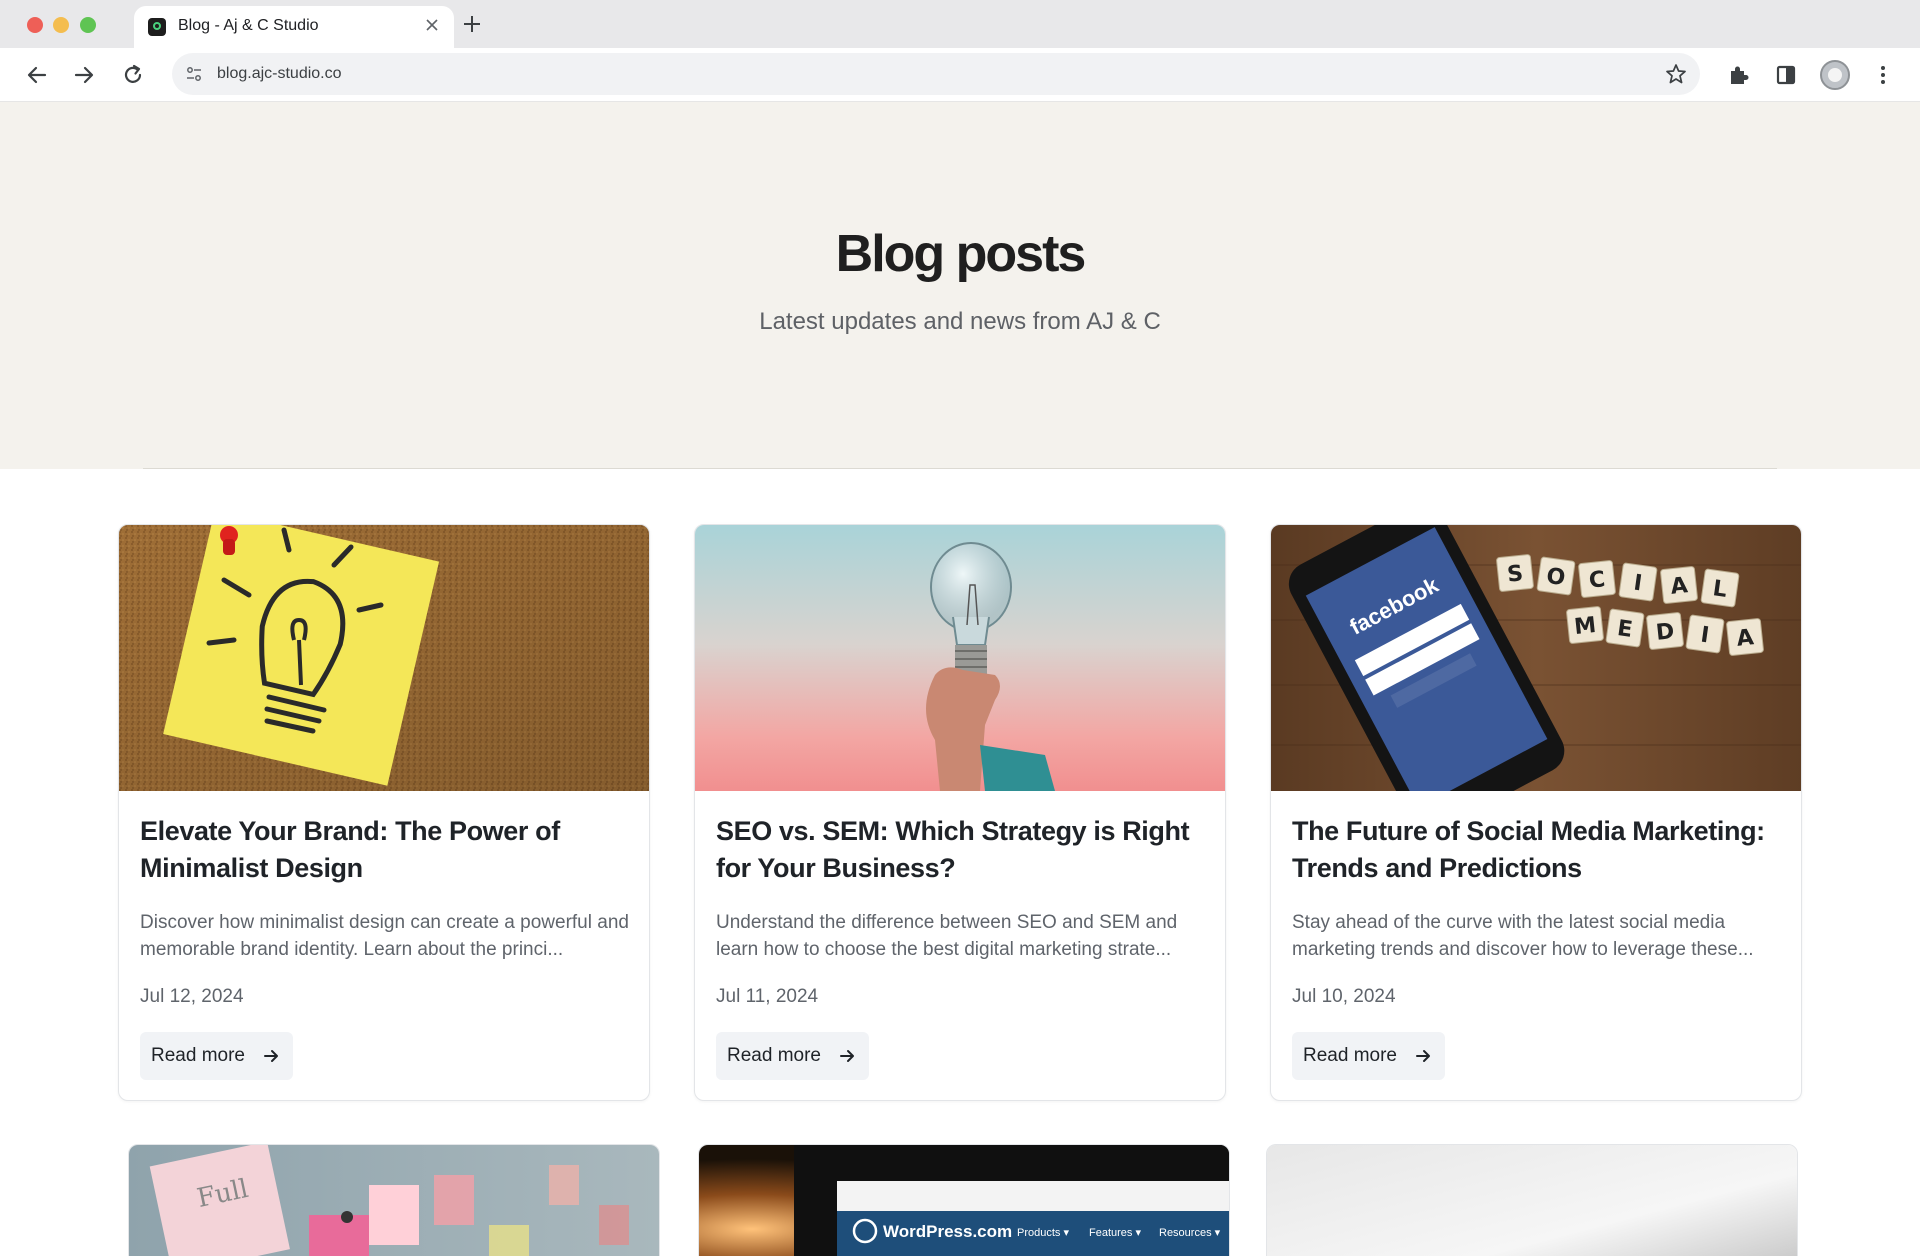  I want to click on social-letter-tile: I, so click(1638, 582).